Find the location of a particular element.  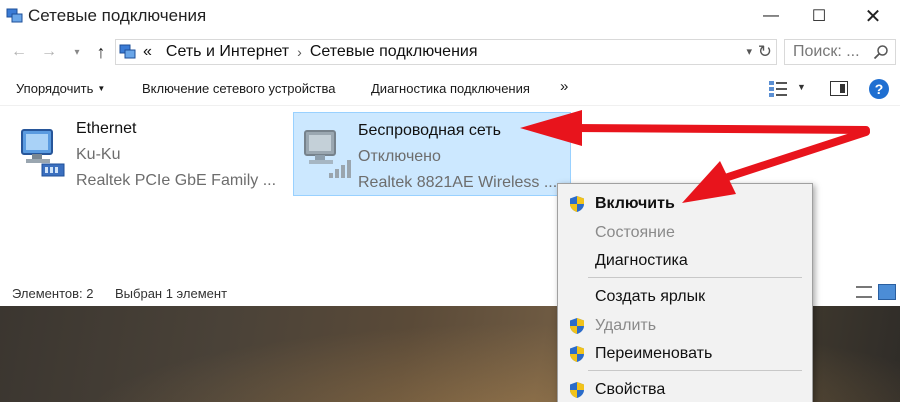

view-options-chevron-icon: ▼ is located at coordinates (801, 87).